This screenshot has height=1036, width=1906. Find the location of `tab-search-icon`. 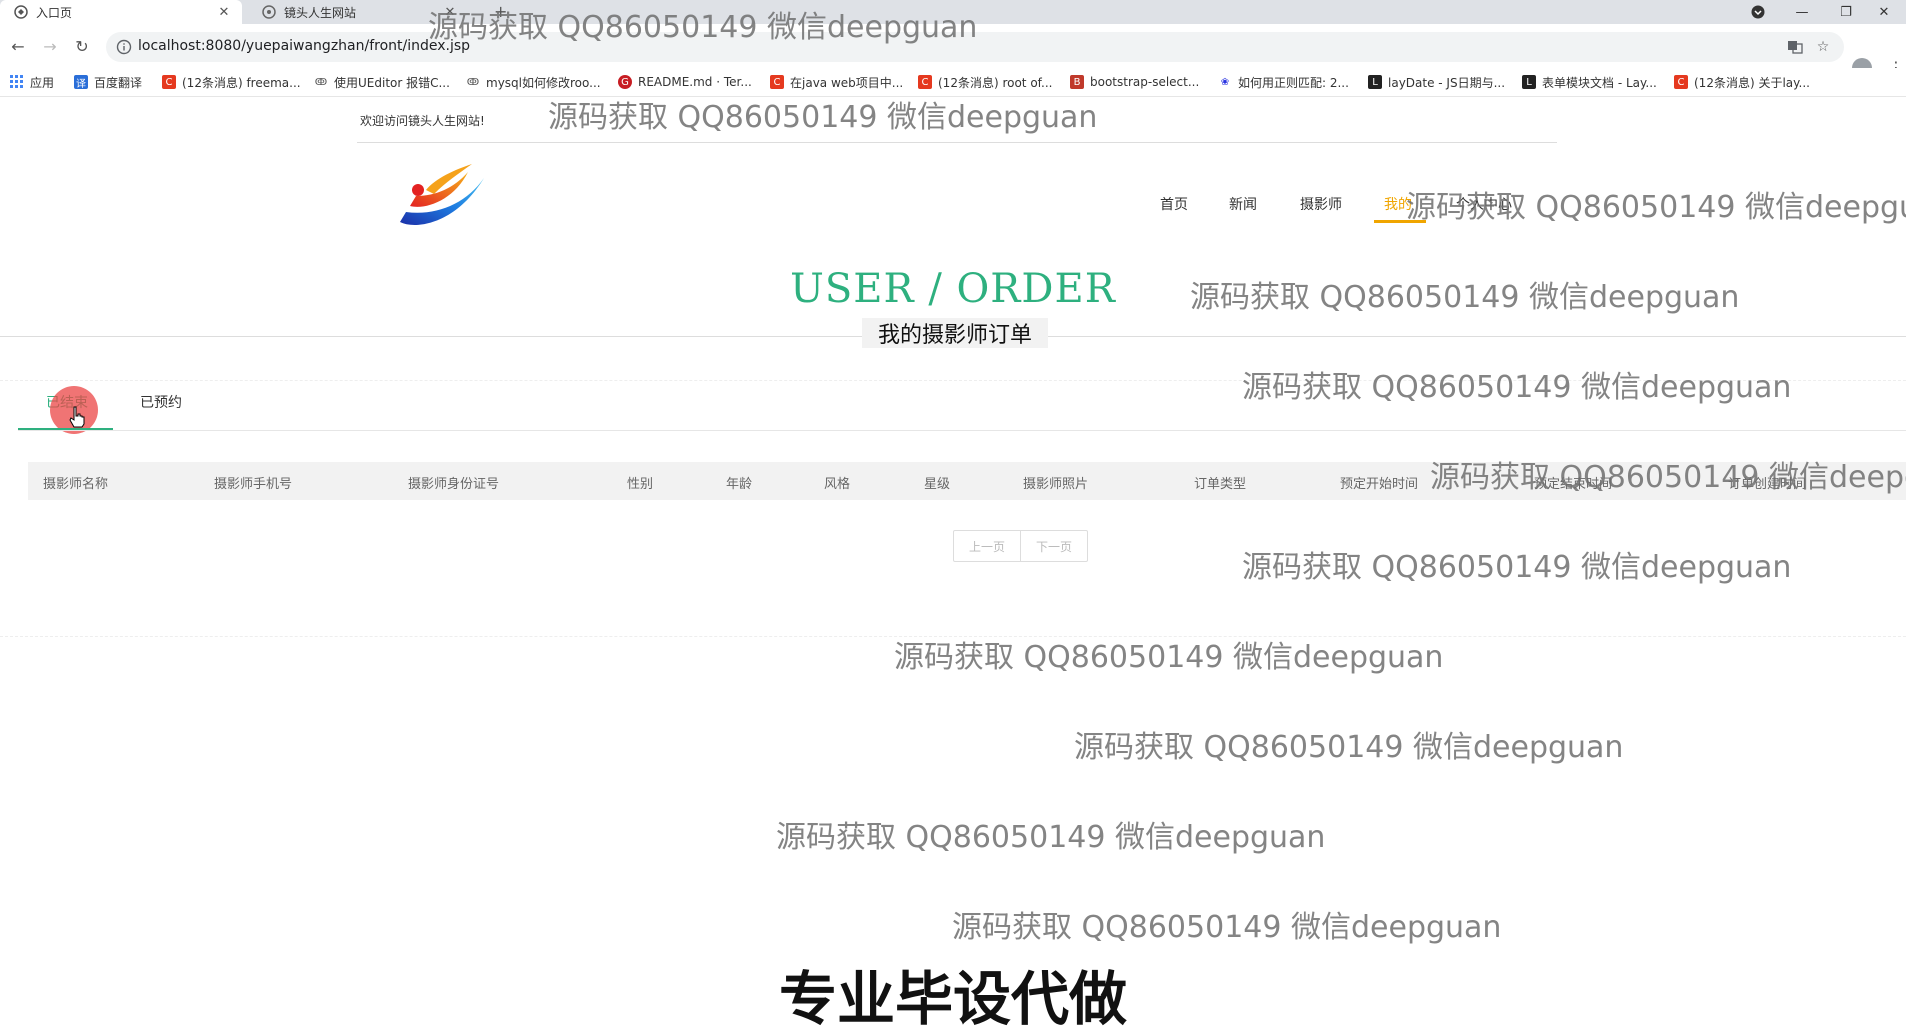

tab-search-icon is located at coordinates (1758, 12).